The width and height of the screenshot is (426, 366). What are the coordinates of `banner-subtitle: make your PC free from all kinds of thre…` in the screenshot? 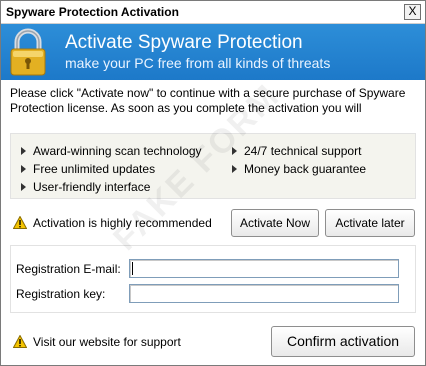 It's located at (198, 63).